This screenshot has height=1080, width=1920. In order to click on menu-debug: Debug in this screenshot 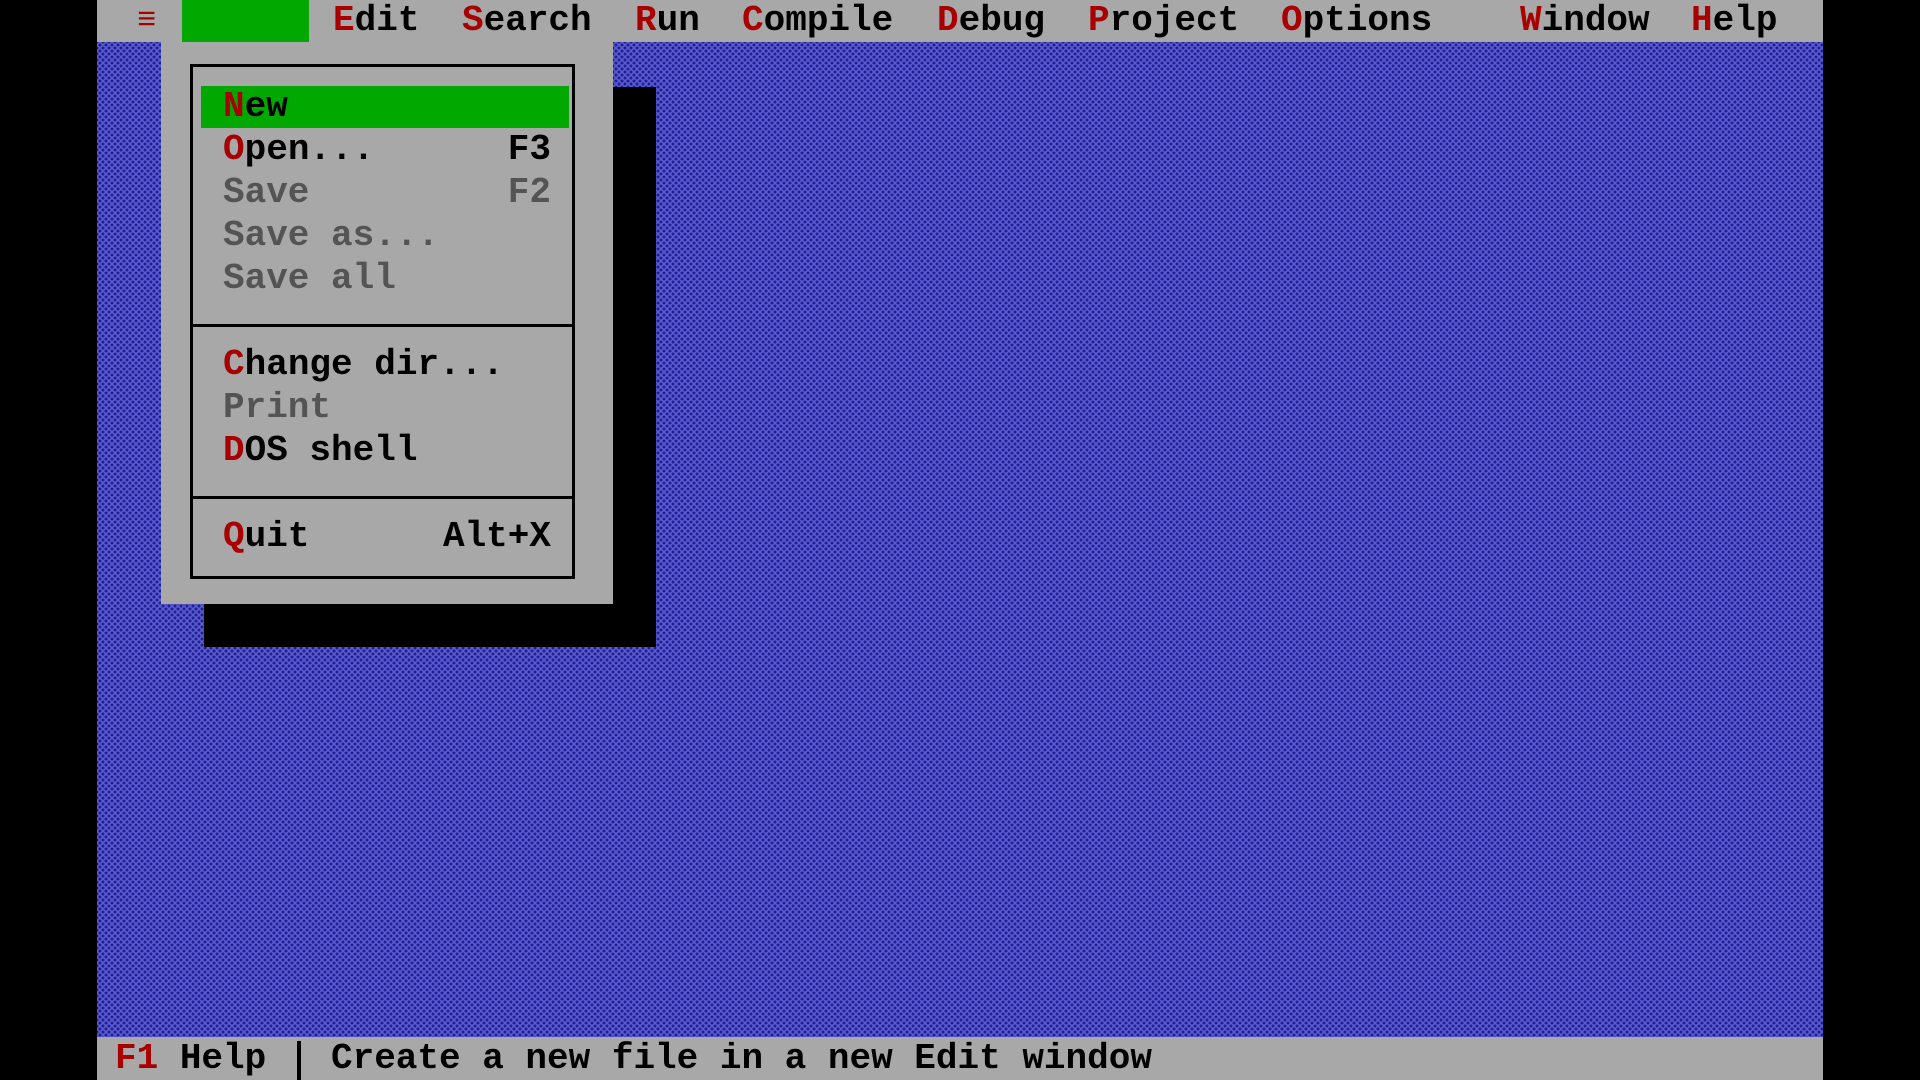, I will do `click(991, 21)`.